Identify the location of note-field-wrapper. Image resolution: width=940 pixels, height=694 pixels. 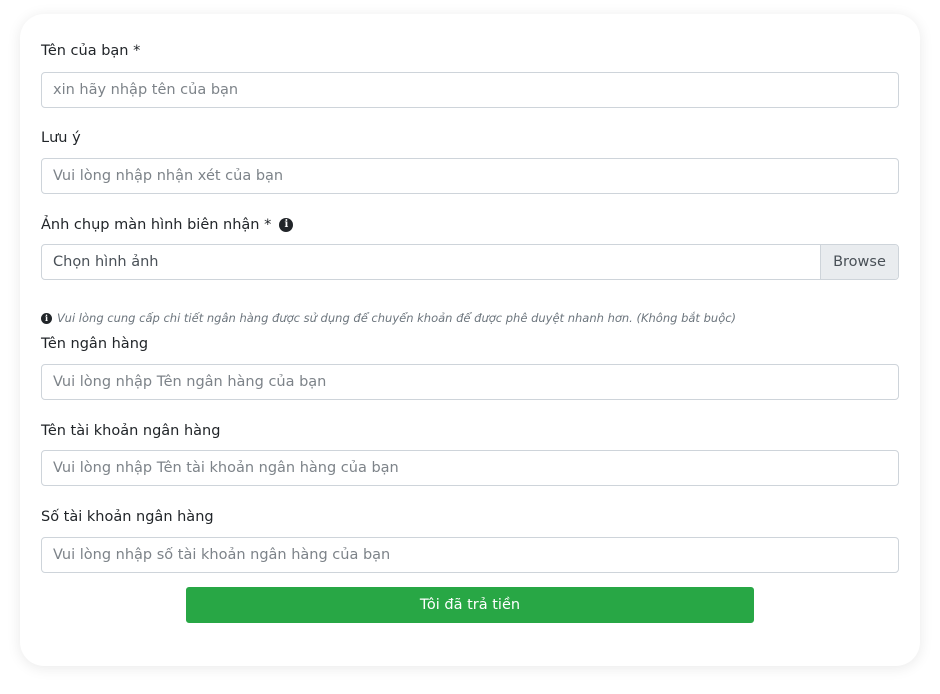
(470, 176).